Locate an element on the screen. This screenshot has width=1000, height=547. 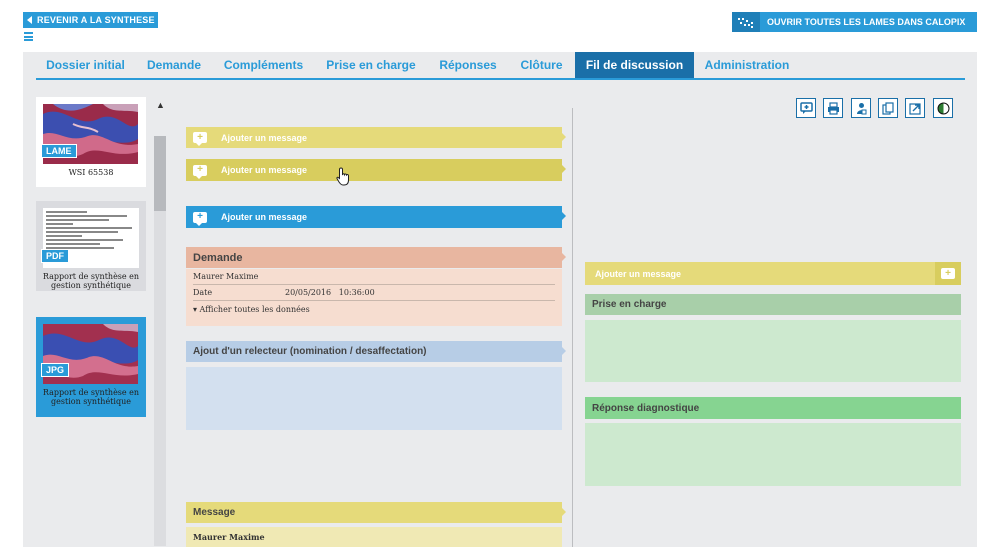
demande-header: Demande is located at coordinates (376, 257).